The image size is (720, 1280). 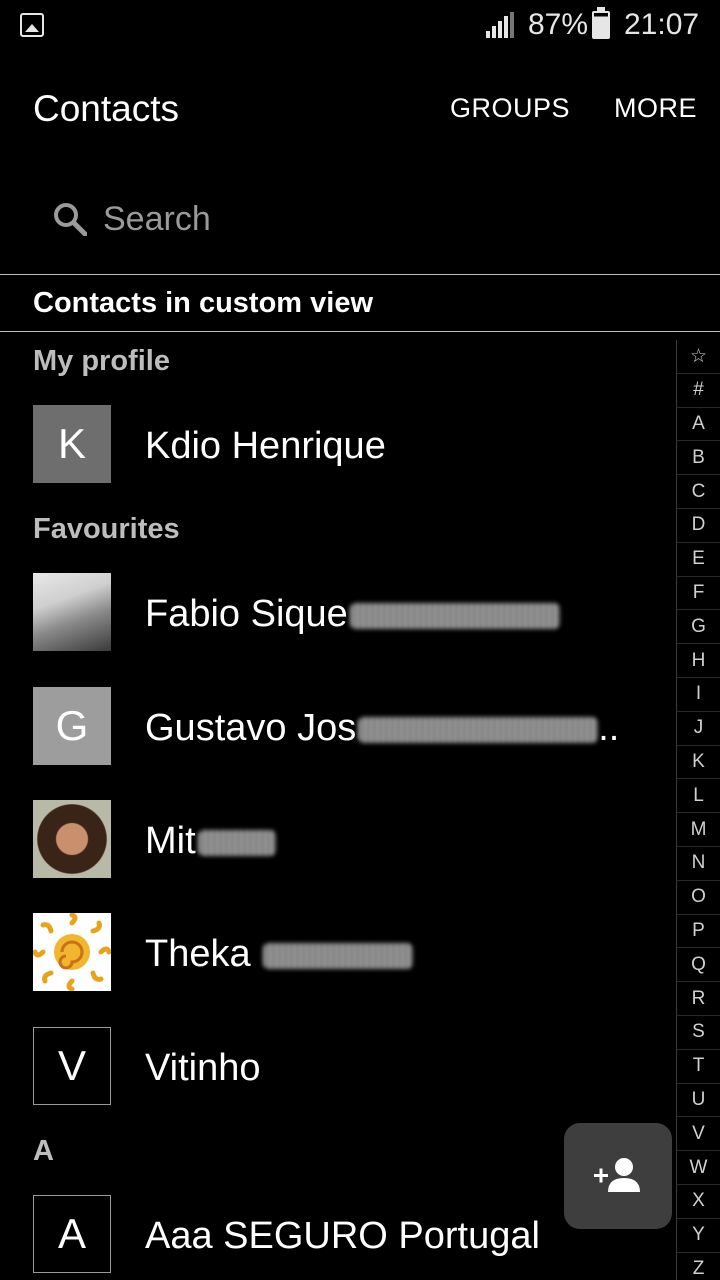 What do you see at coordinates (106, 108) in the screenshot?
I see `page-title: Contacts` at bounding box center [106, 108].